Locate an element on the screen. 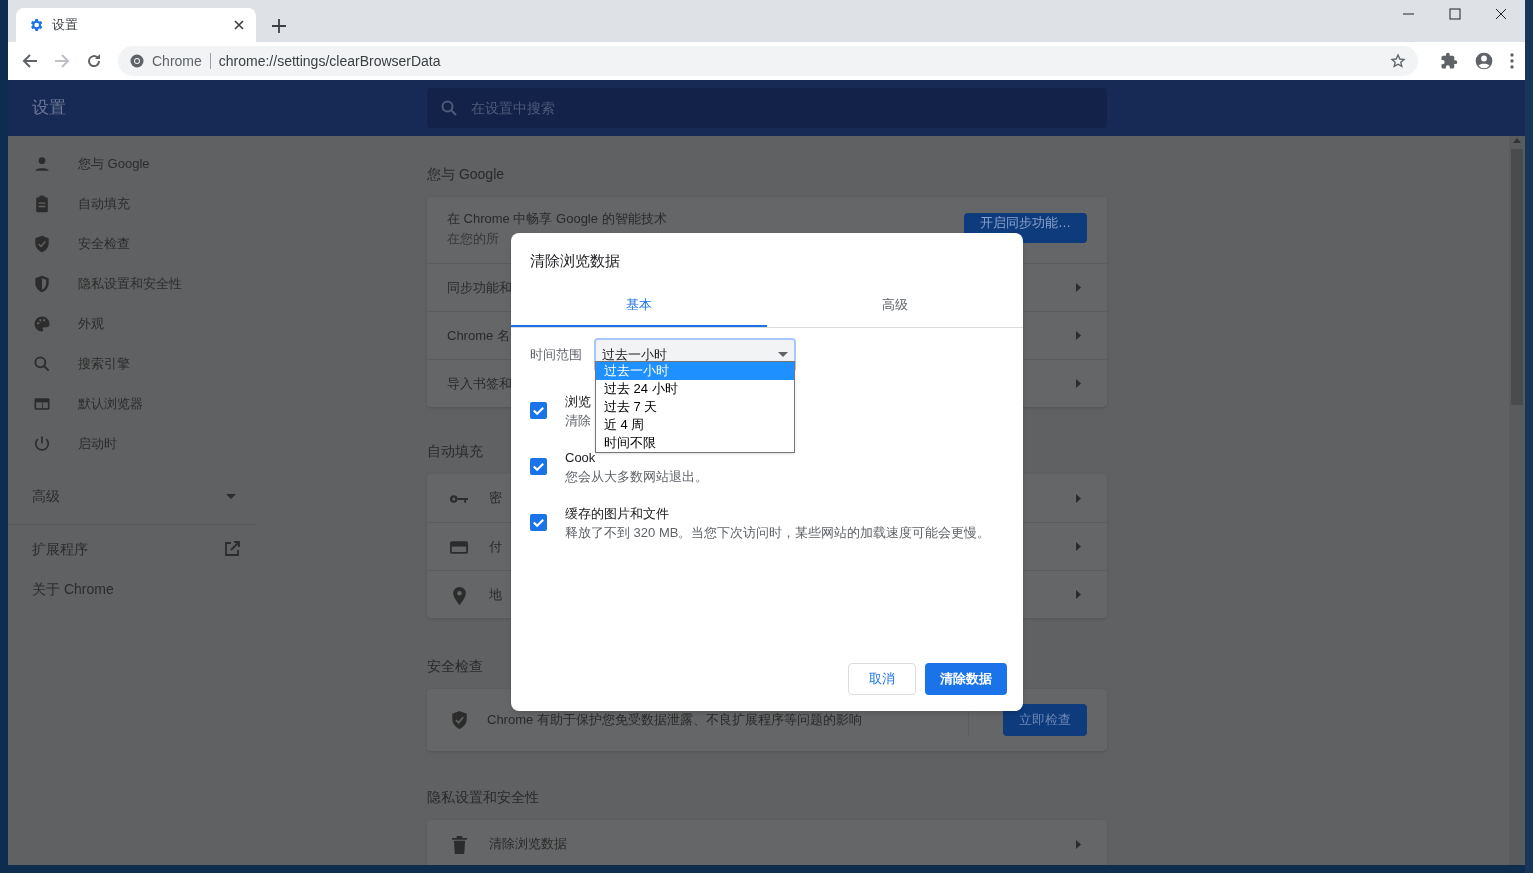 The height and width of the screenshot is (873, 1533). row-text: Chrome 有助于保护您免受数据泄露、不良扩展程序等问题的影响 is located at coordinates (675, 720).